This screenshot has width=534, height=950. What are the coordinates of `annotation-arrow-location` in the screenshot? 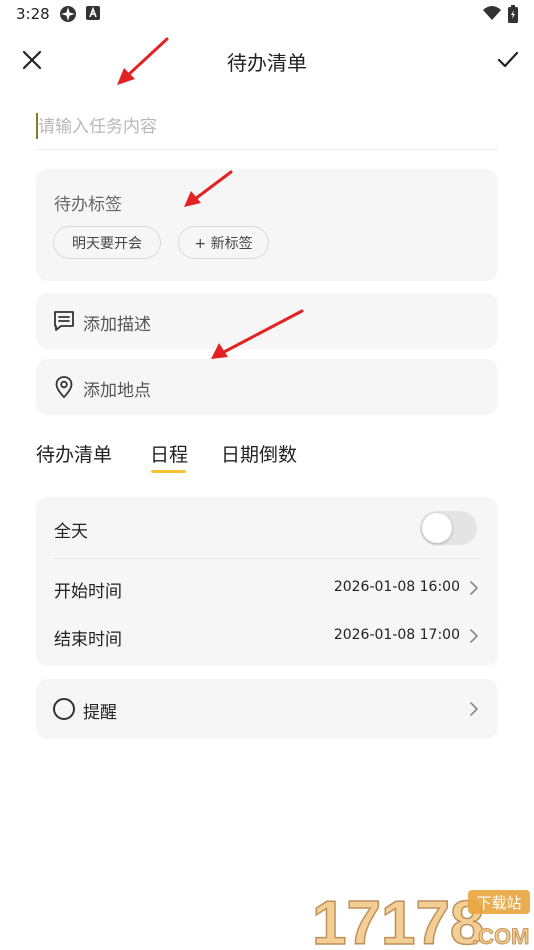 It's located at (257, 334).